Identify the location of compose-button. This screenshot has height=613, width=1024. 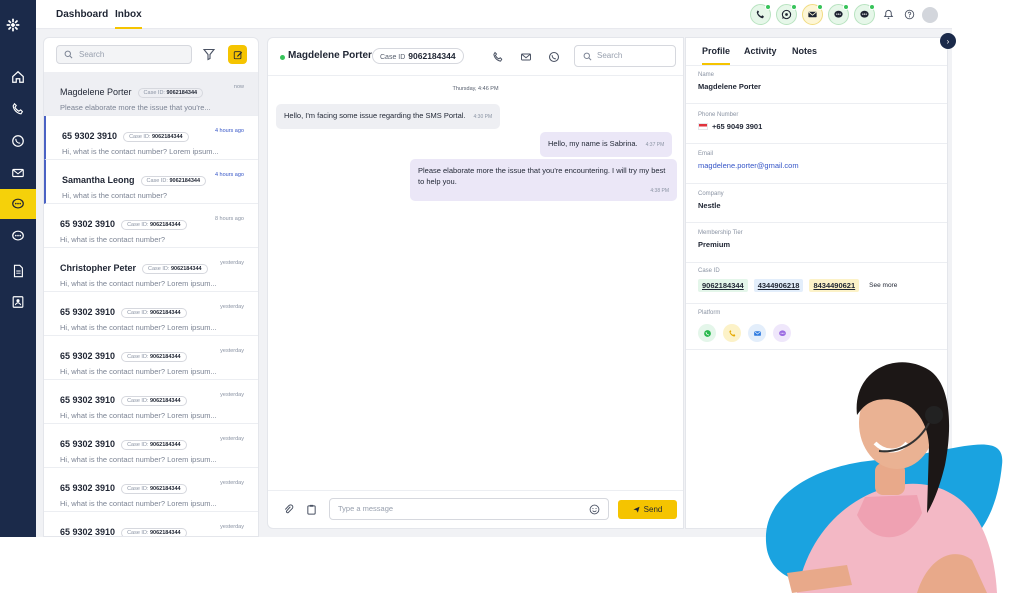
(237, 54).